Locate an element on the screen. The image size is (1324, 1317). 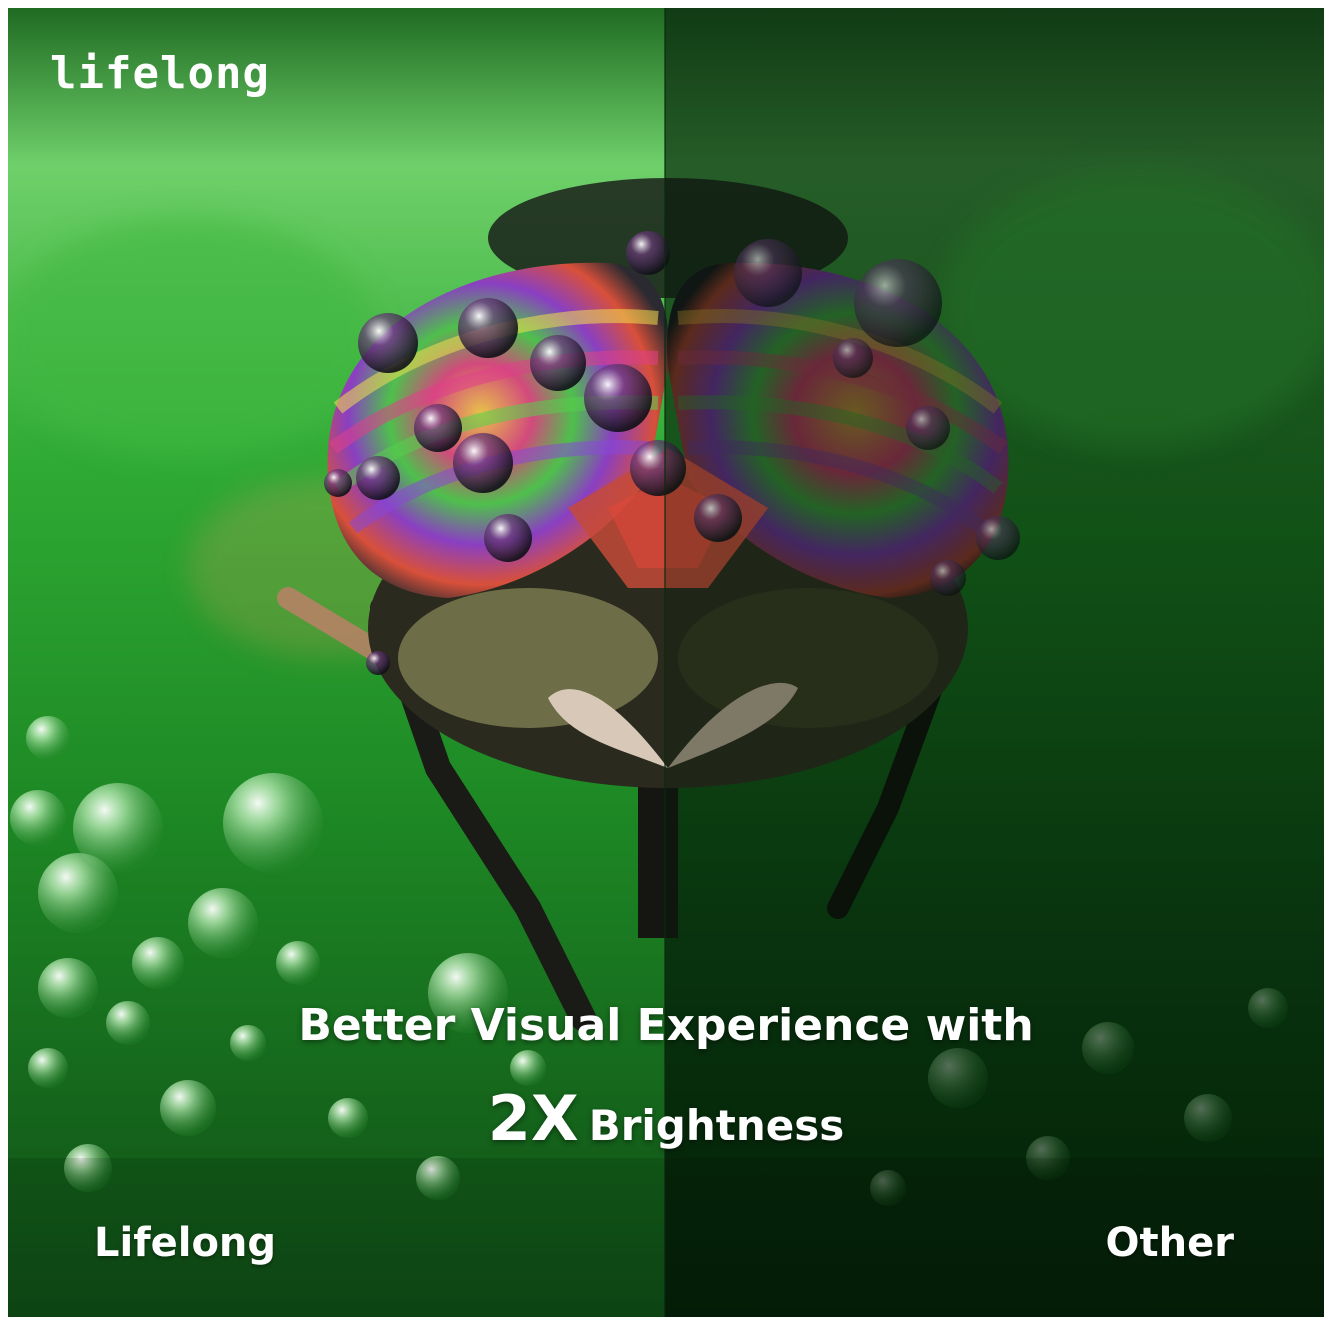
lifelong-logo: lifelong is located at coordinates (160, 73).